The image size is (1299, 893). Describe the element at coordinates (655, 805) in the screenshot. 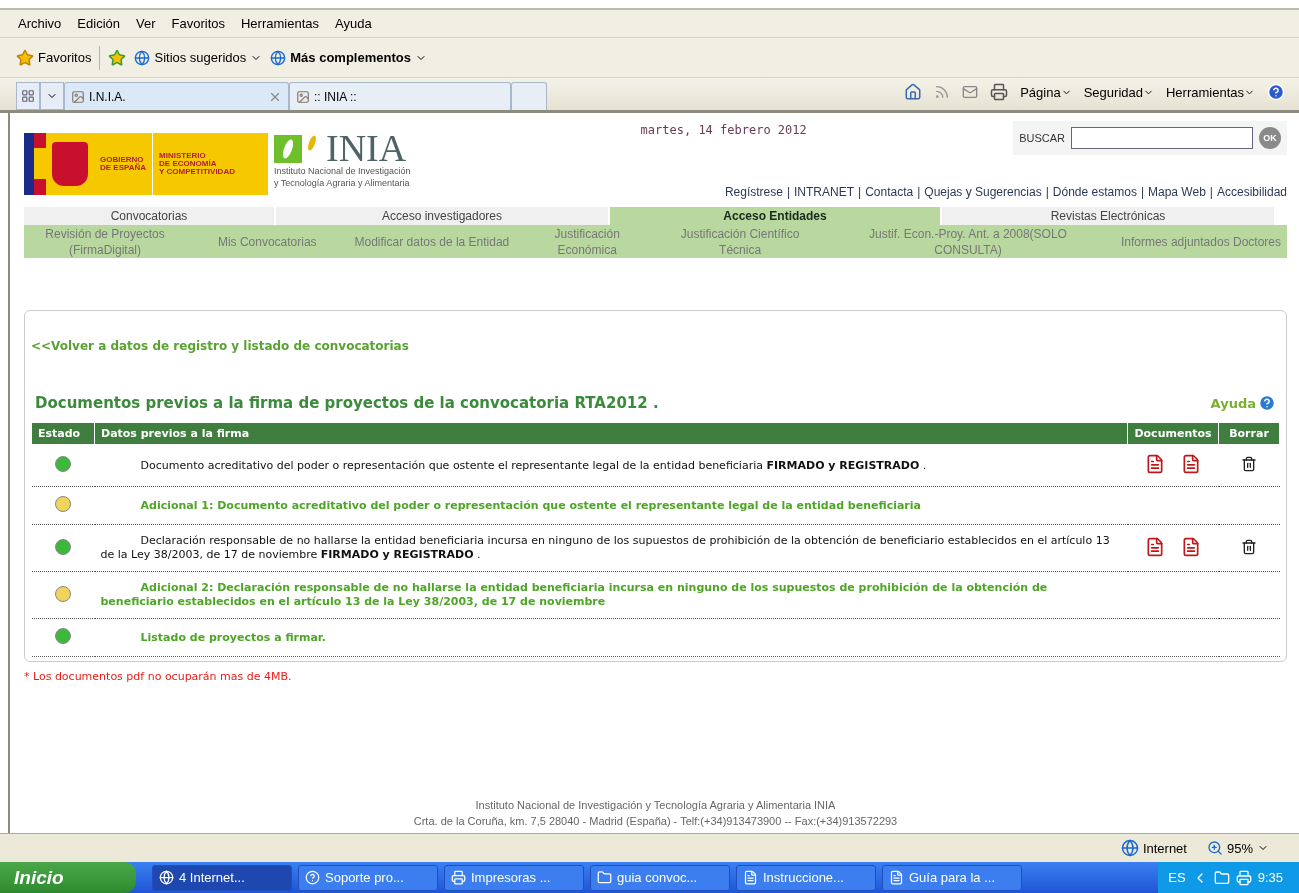

I see `footer-text: Instituto Nacional de Investigación y Tecnología Agraria y Alimentaria INIA` at that location.